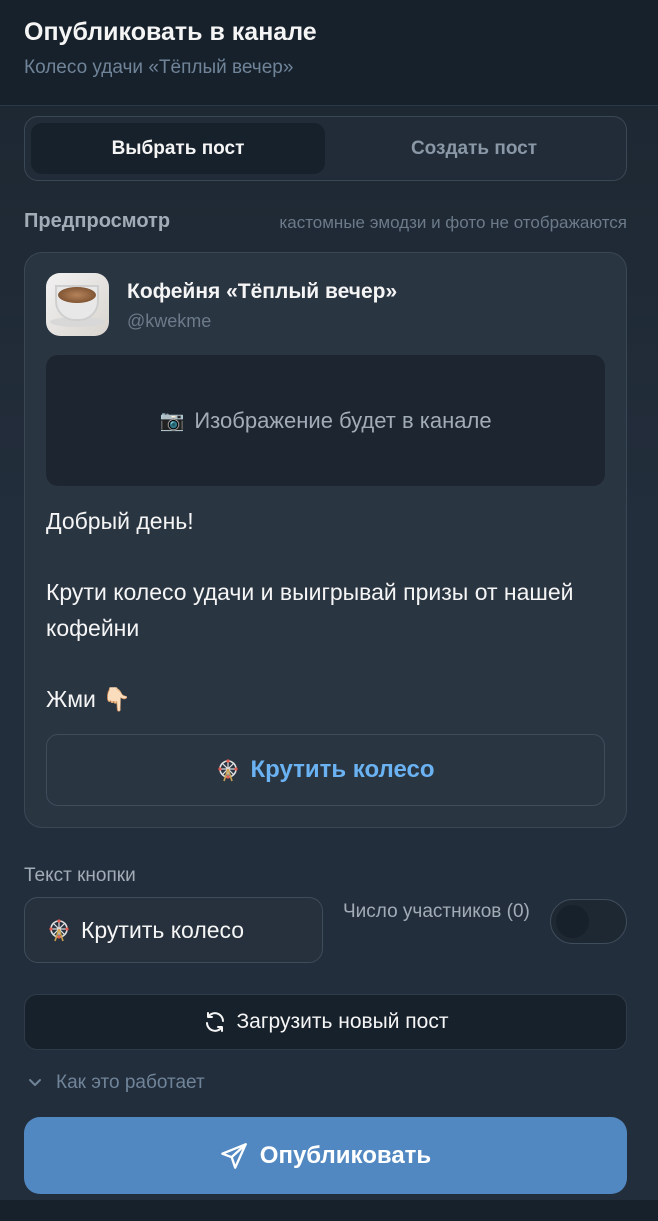 The image size is (658, 1221). Describe the element at coordinates (233, 1155) in the screenshot. I see `send-icon` at that location.